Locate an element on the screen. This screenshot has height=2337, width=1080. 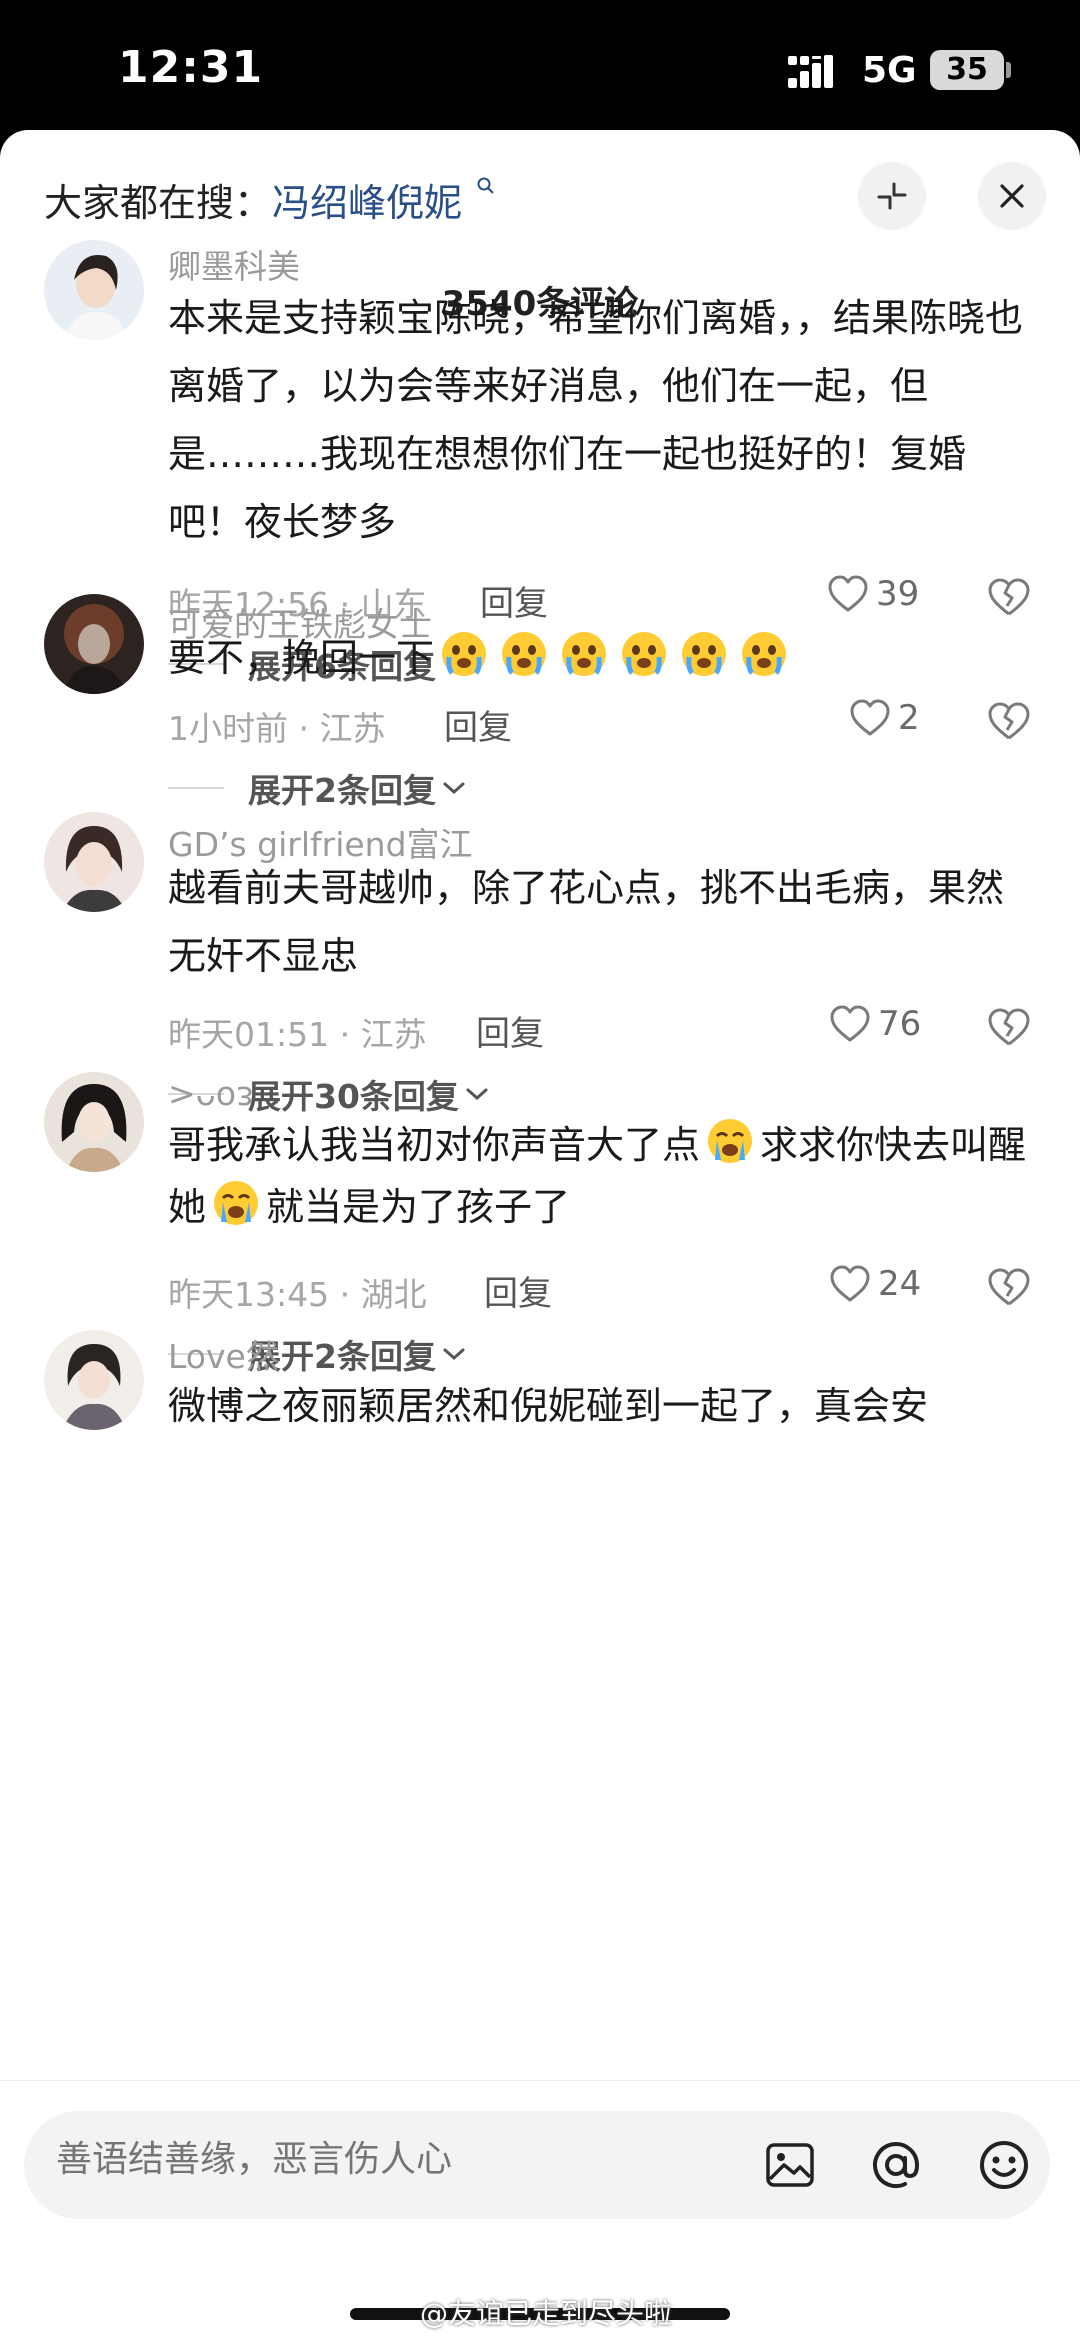
comment-text-part: 就当是为了孩子了 is located at coordinates (418, 1207).